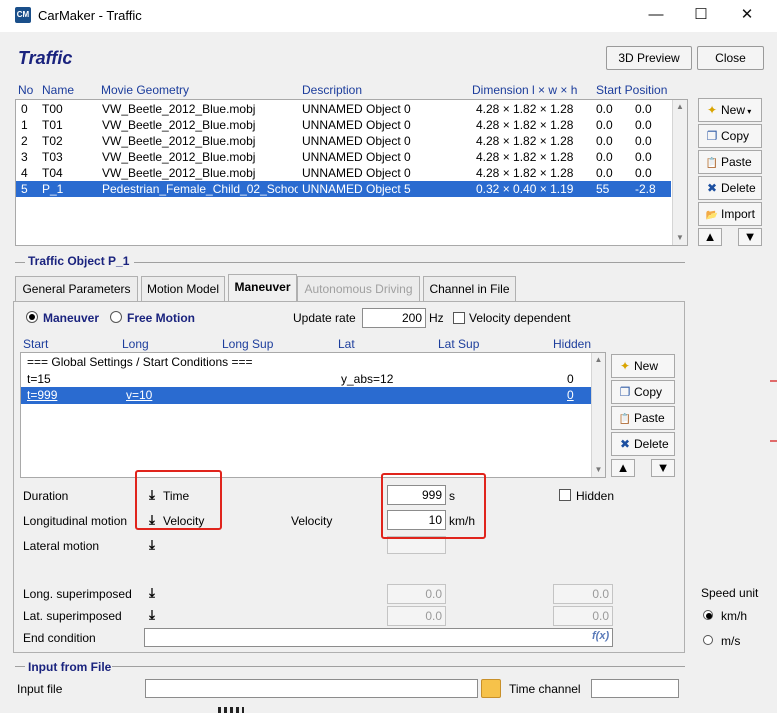 The width and height of the screenshot is (777, 713). Describe the element at coordinates (583, 594) in the screenshot. I see `long-sup-value-2: 0.0` at that location.